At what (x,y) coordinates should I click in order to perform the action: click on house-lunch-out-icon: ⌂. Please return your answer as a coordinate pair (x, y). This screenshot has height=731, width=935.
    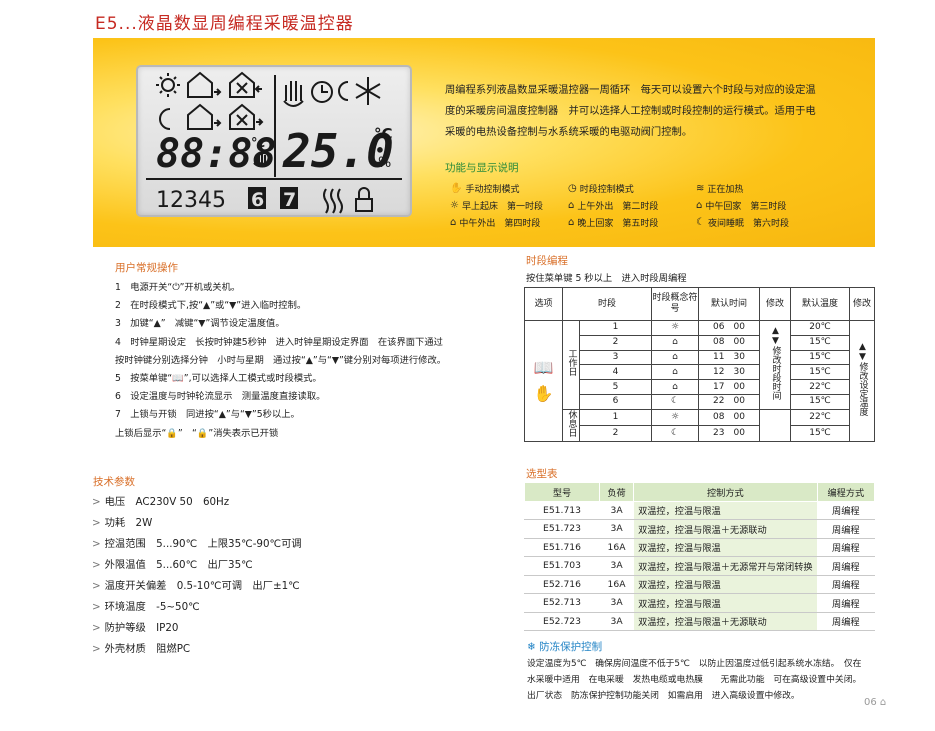
    Looking at the image, I should click on (453, 222).